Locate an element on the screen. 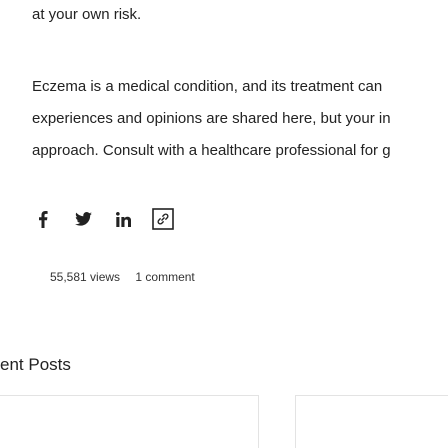 The image size is (448, 448). post-stats: 55,581 views 1 comment is located at coordinates (122, 277).